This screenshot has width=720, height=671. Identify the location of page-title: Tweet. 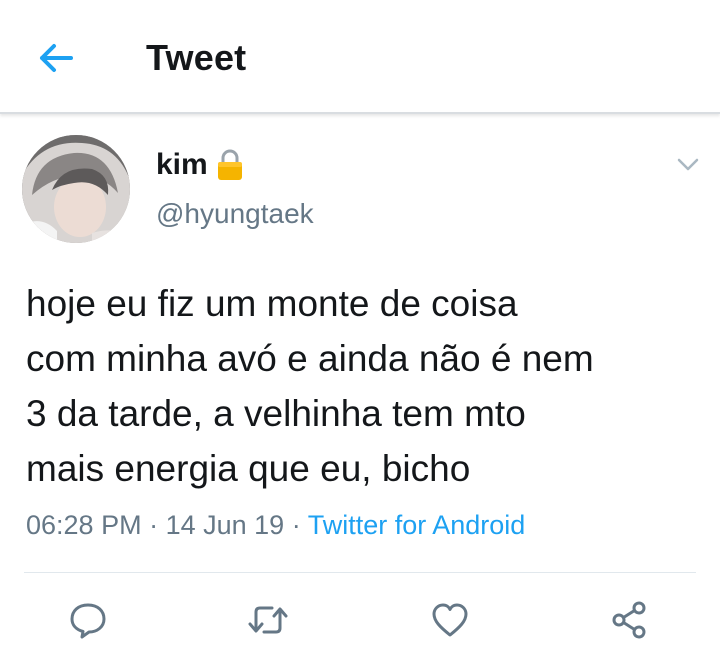
(196, 57).